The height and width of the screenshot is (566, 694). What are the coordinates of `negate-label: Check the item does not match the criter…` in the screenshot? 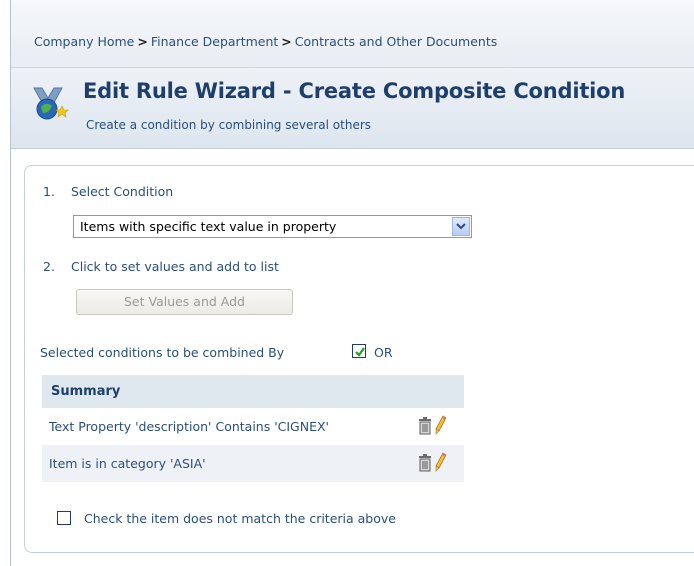 It's located at (240, 518).